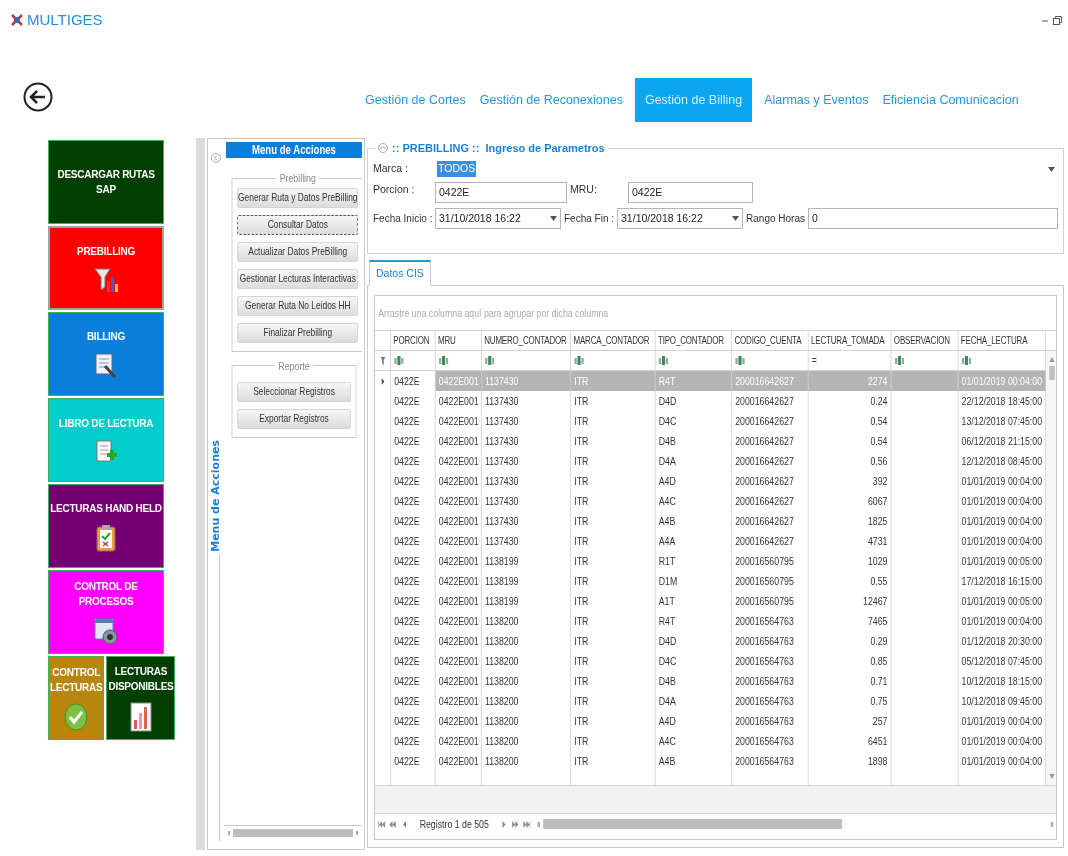 This screenshot has width=1068, height=856. Describe the element at coordinates (694, 621) in the screenshot. I see `table-cell: R4T` at that location.